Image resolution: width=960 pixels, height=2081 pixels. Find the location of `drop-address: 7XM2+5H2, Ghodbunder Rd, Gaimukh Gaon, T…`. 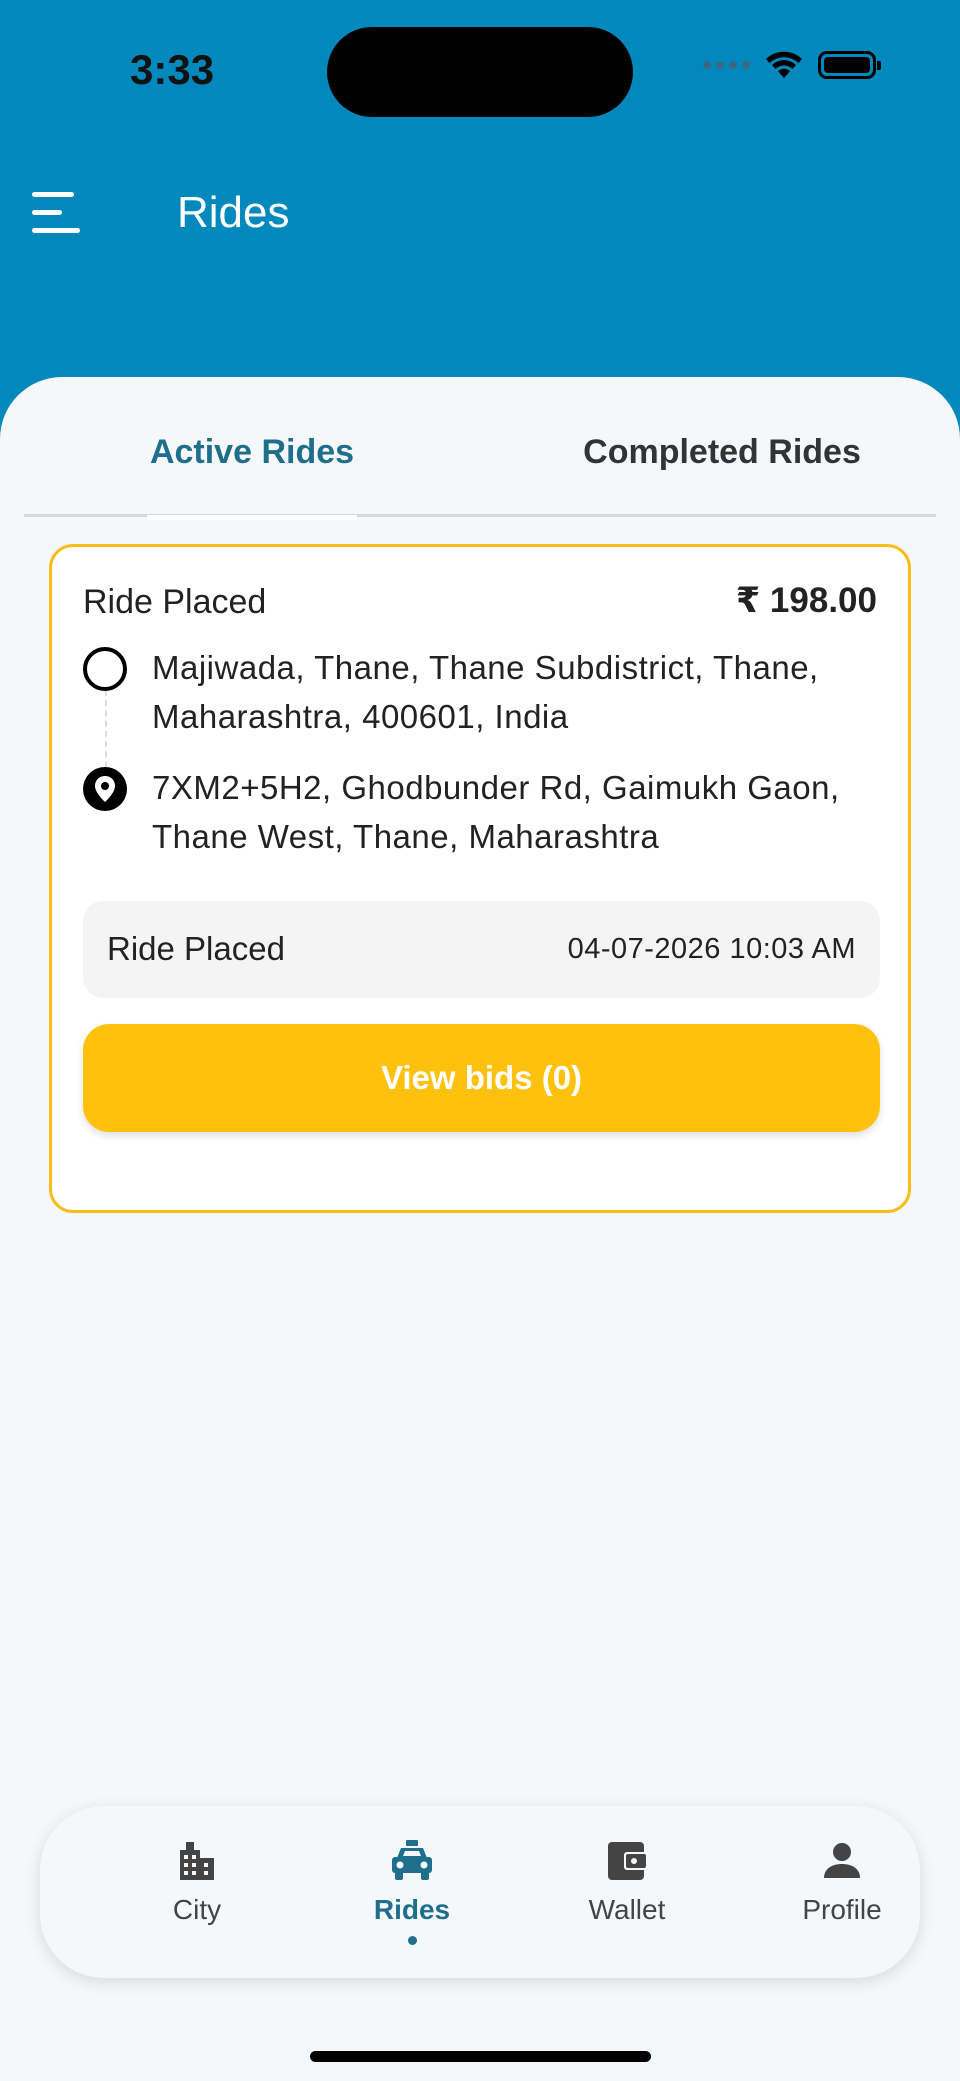

drop-address: 7XM2+5H2, Ghodbunder Rd, Gaimukh Gaon, T… is located at coordinates (496, 812).